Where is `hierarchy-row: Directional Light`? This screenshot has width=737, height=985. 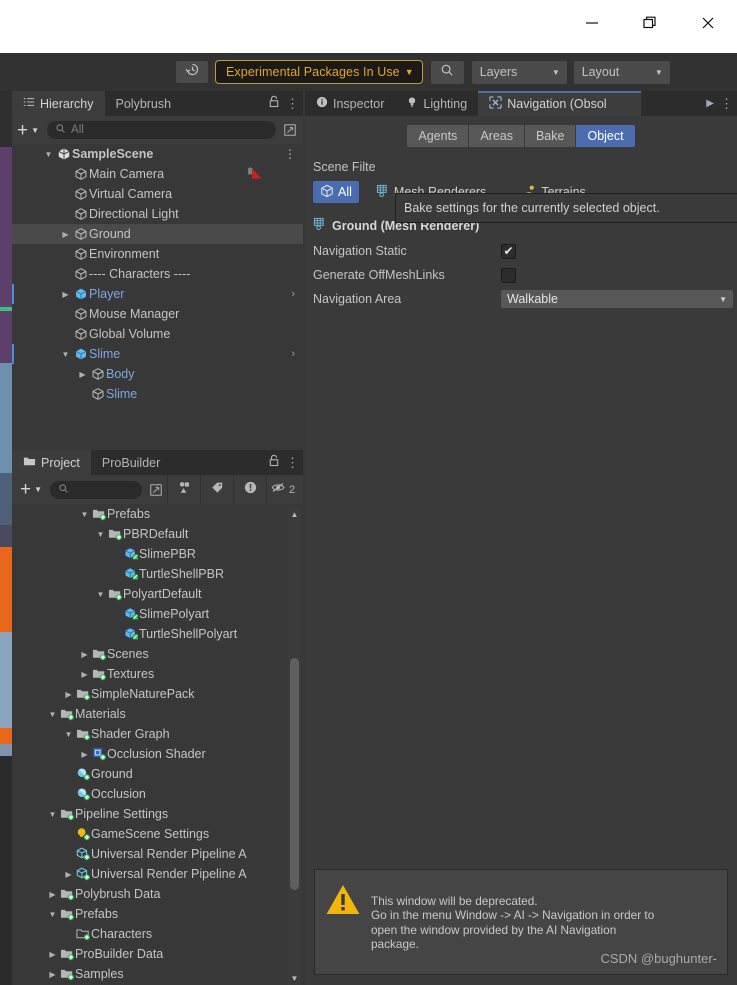 hierarchy-row: Directional Light is located at coordinates (157, 214).